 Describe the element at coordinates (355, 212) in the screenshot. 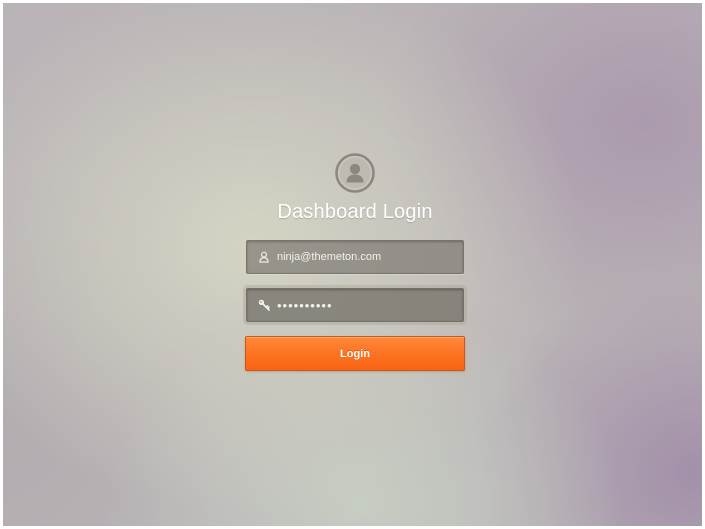

I see `page-title: Dashboard Login` at that location.